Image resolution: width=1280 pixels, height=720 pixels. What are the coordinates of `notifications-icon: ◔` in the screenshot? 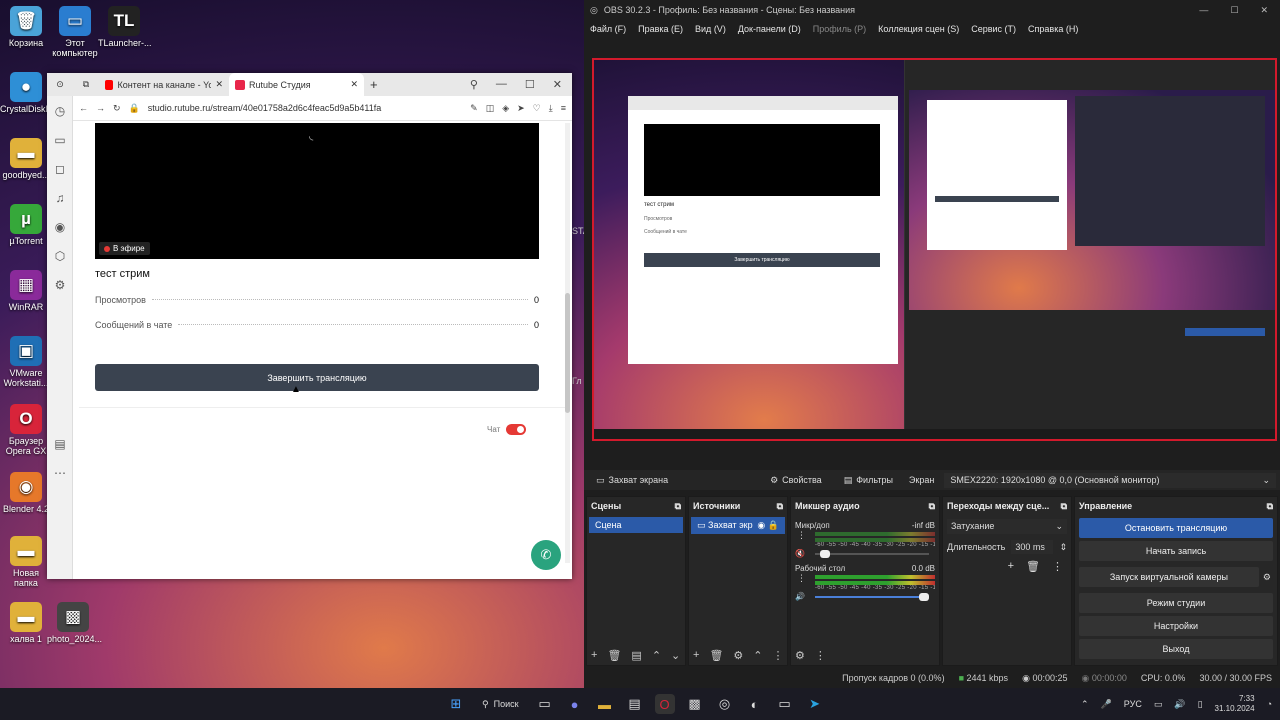 It's located at (1269, 704).